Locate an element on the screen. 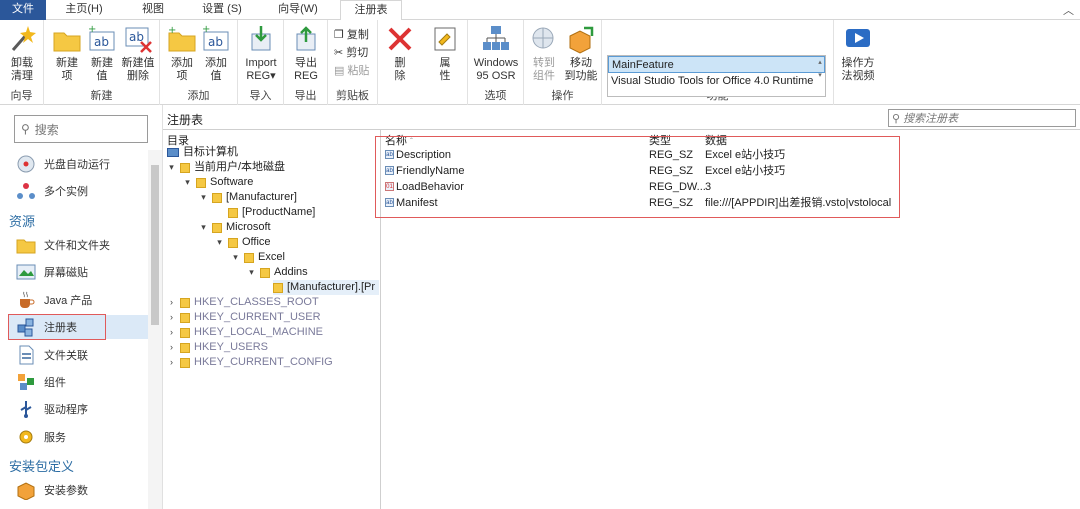 The height and width of the screenshot is (509, 1080). feature-list-scroll: ▴ ▾ is located at coordinates (820, 76).